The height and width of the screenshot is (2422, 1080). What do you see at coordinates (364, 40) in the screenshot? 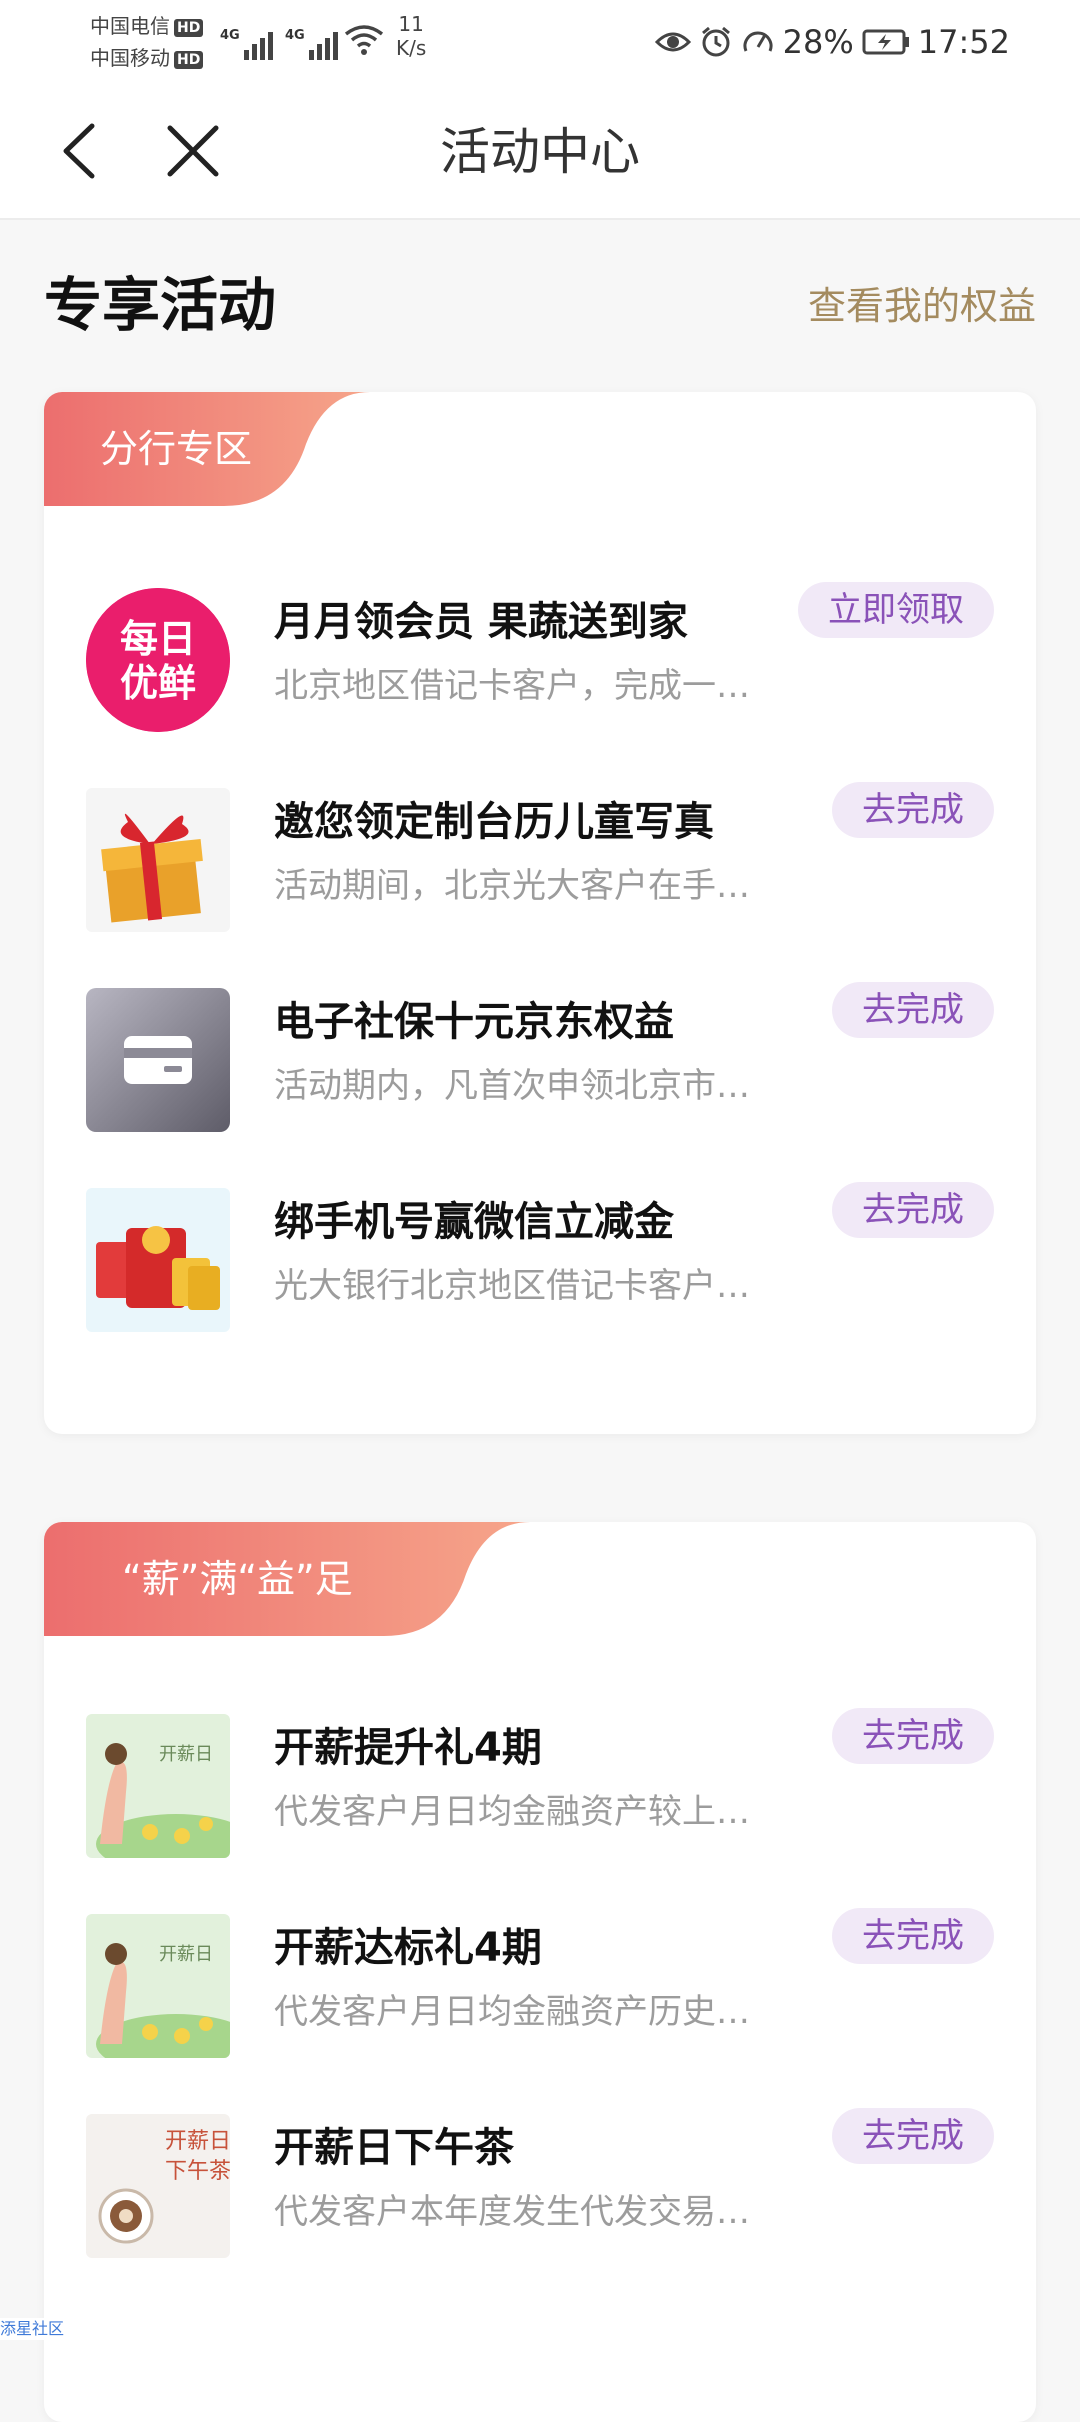
I see `wifi-icon` at bounding box center [364, 40].